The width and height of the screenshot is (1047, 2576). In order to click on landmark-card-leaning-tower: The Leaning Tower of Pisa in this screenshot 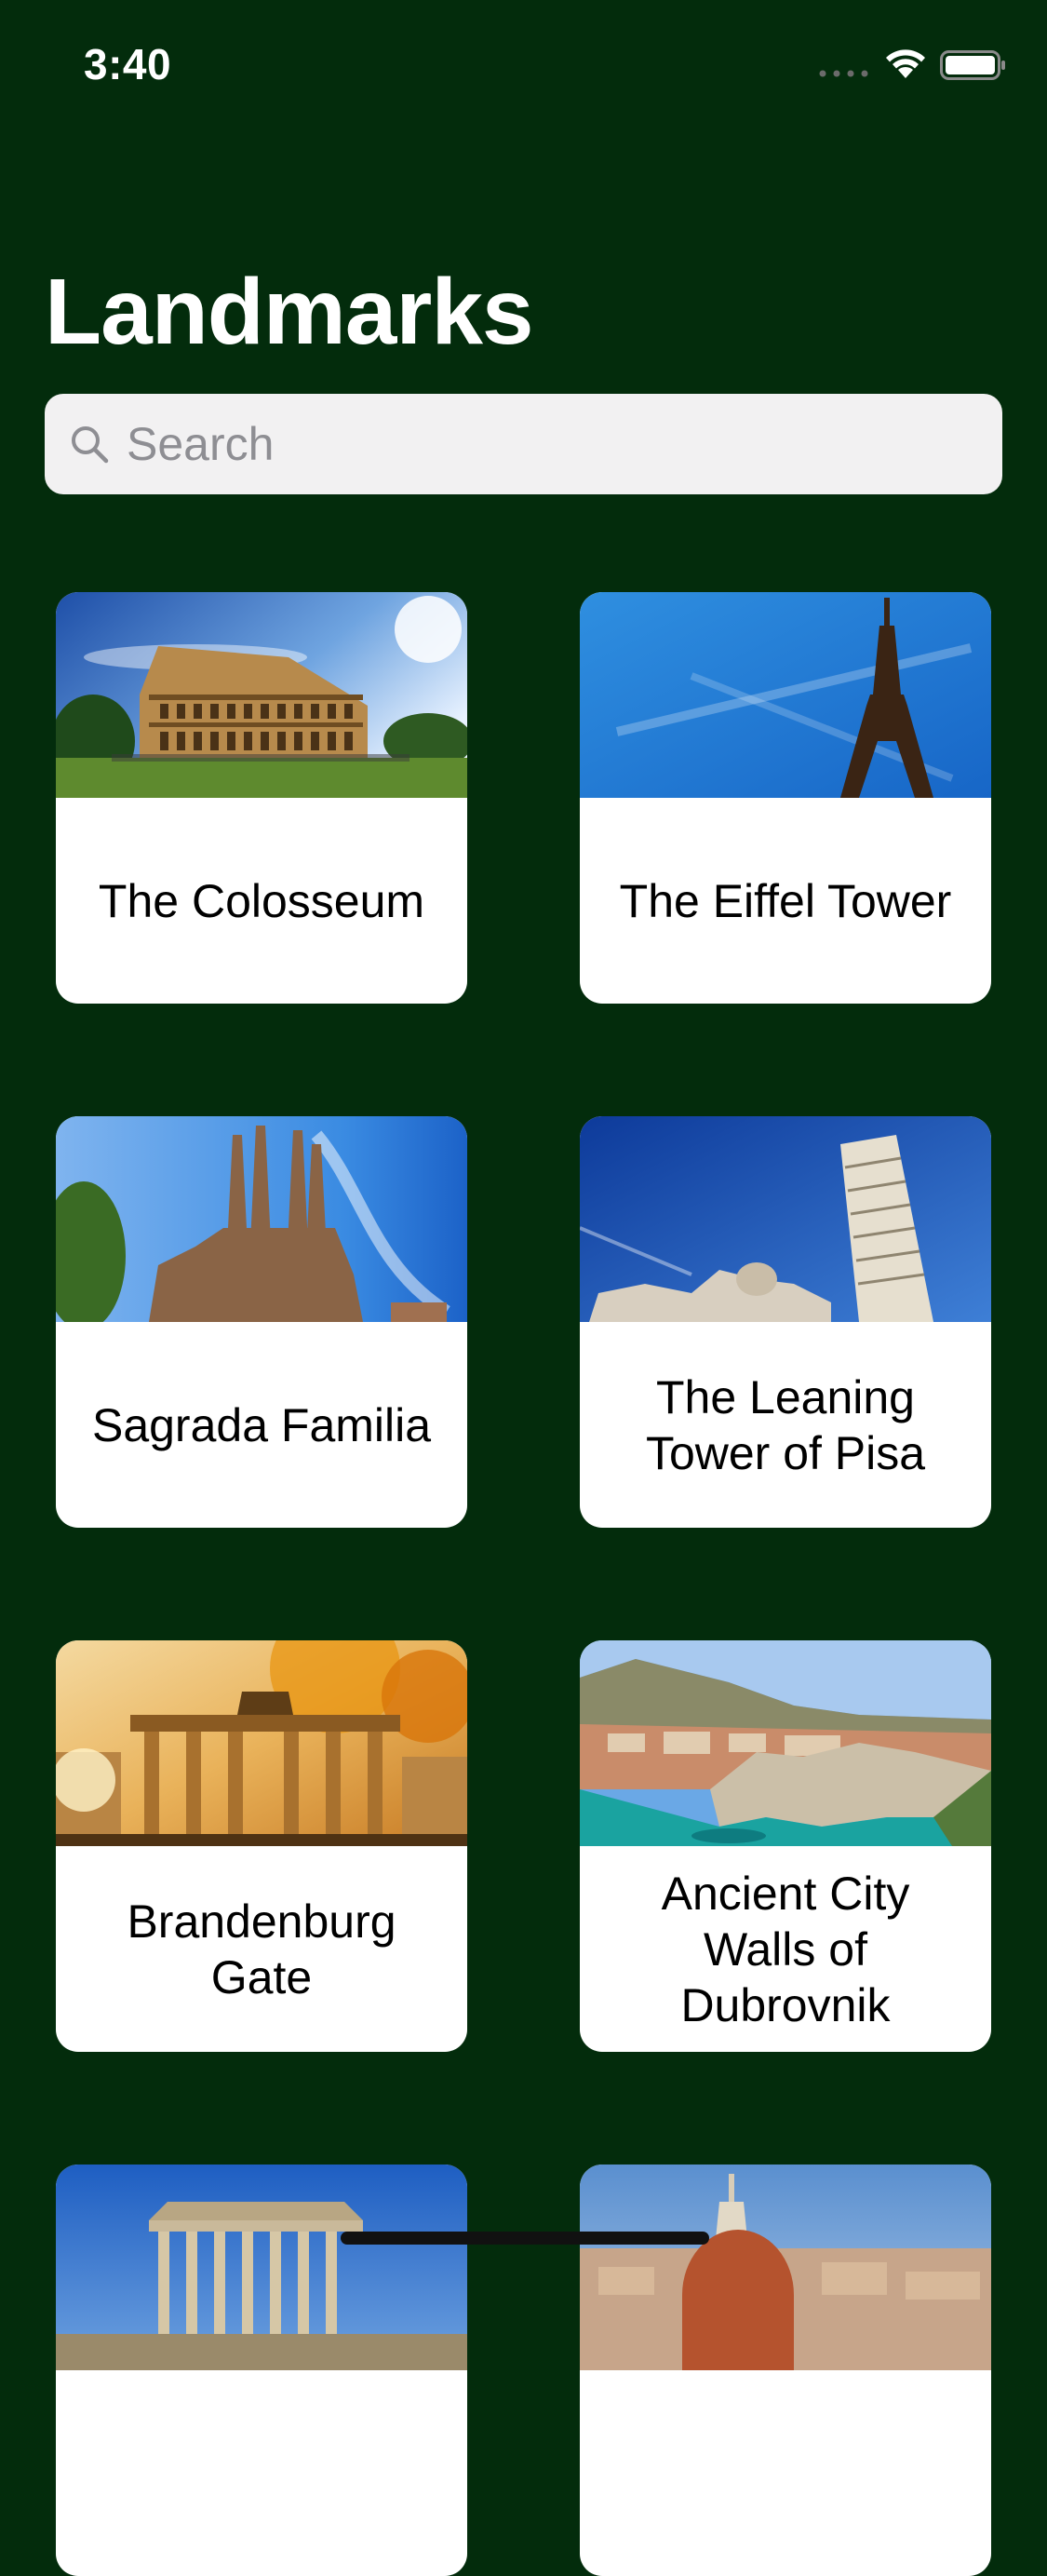, I will do `click(785, 1322)`.